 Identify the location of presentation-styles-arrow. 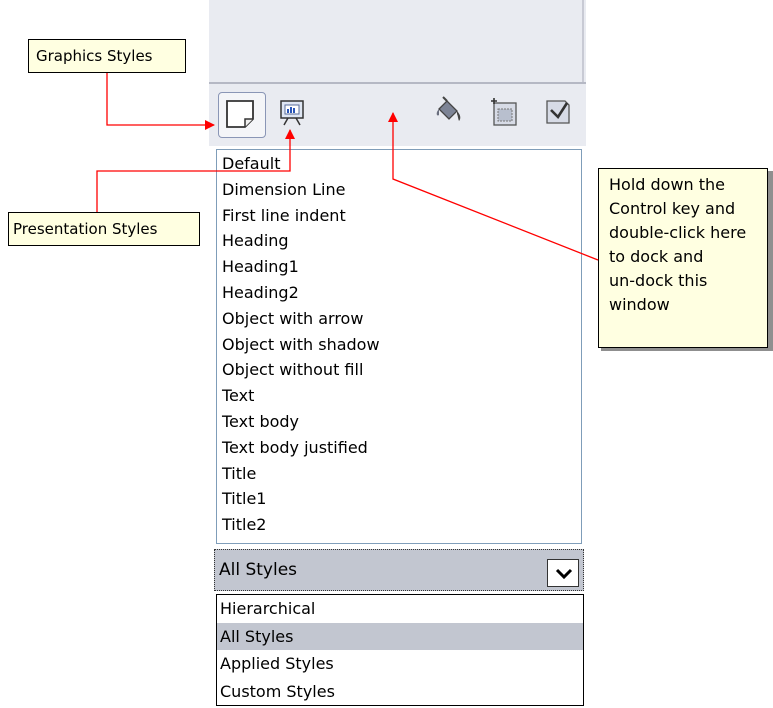
(195, 170).